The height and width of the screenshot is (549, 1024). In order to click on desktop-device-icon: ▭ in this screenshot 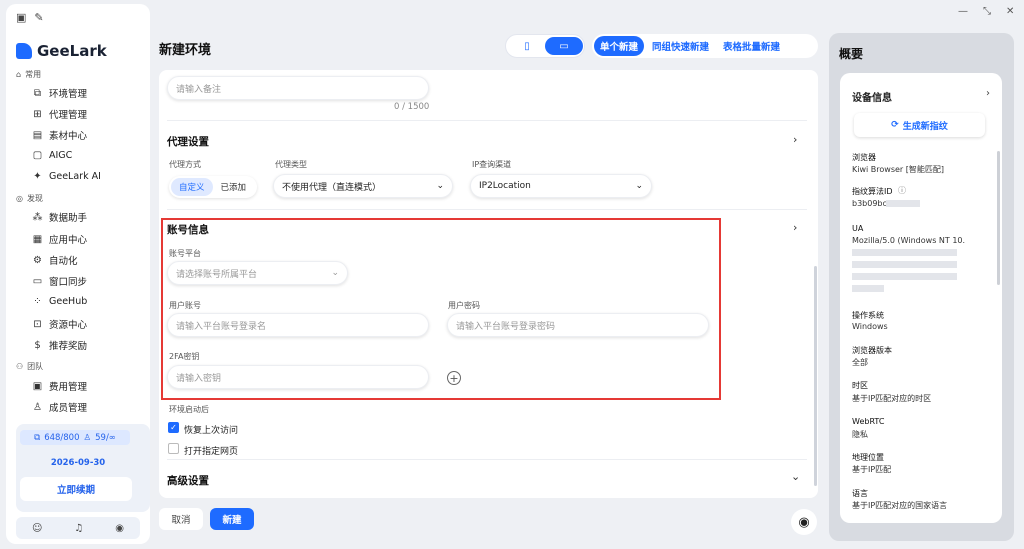, I will do `click(564, 46)`.